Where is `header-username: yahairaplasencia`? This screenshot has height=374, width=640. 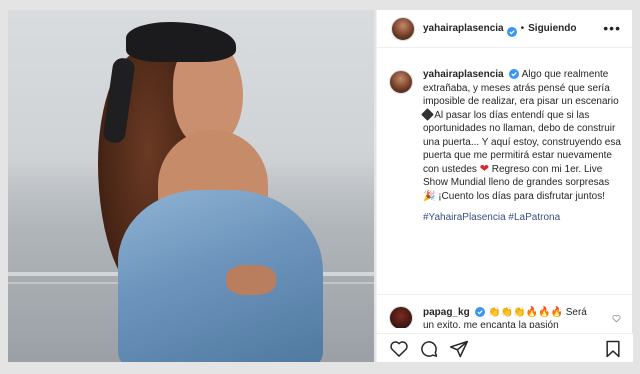
header-username: yahairaplasencia is located at coordinates (463, 28).